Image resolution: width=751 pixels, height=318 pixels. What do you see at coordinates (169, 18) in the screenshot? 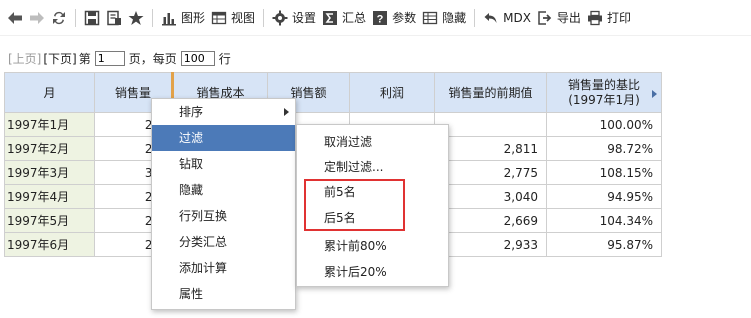
I see `bar-chart-icon` at bounding box center [169, 18].